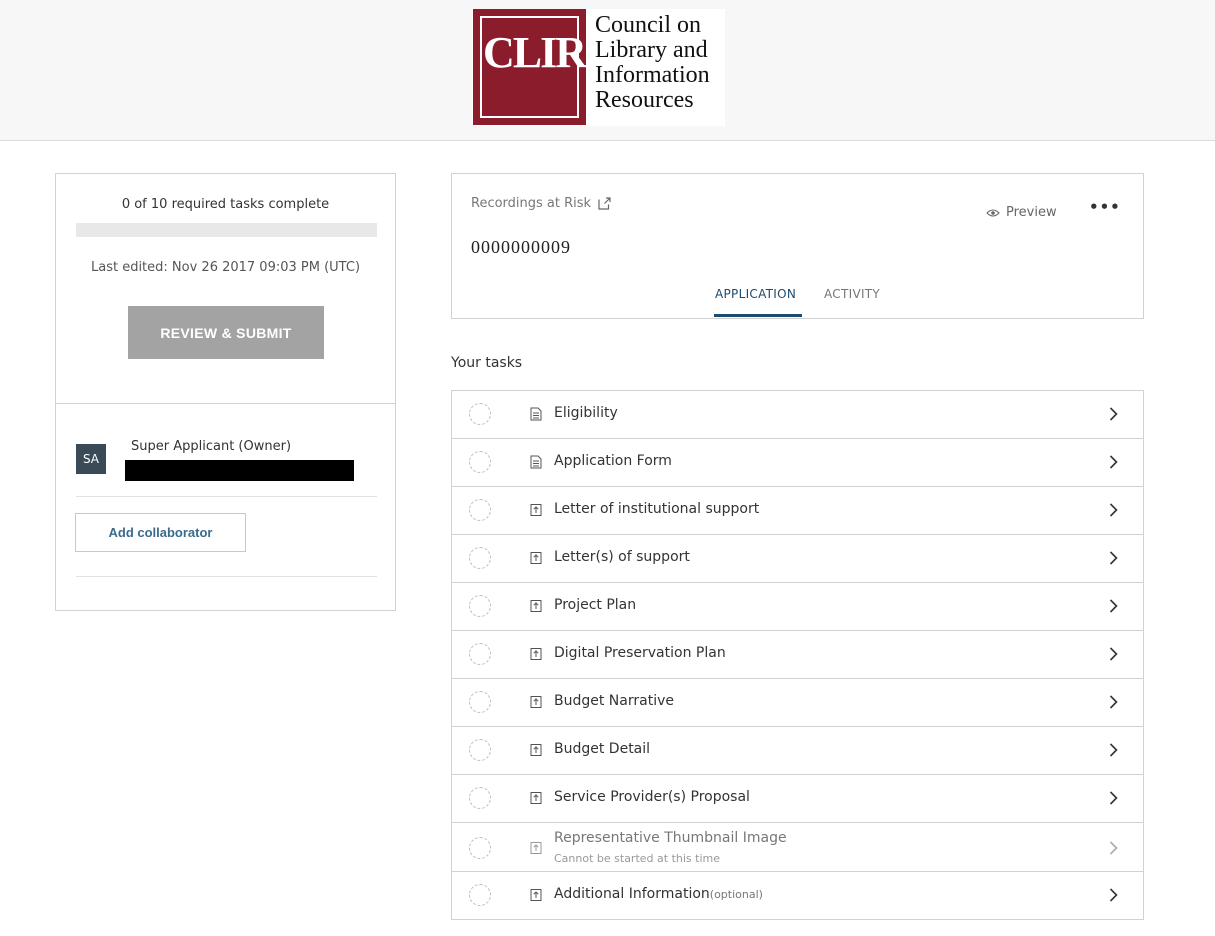  I want to click on logo-line: Information, so click(652, 75).